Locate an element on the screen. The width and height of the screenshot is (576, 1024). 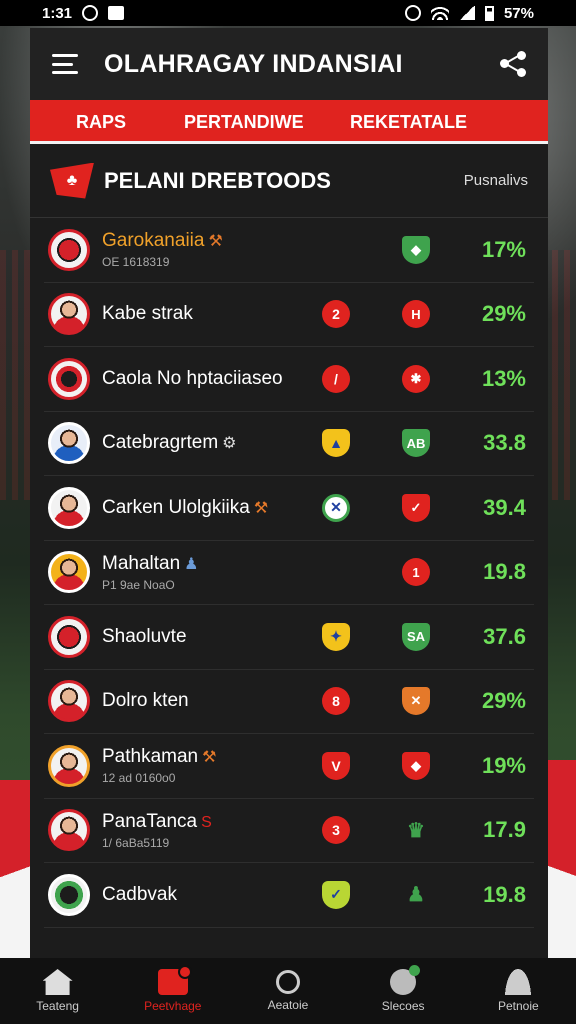
player-name: Kabe strak is located at coordinates (147, 314).